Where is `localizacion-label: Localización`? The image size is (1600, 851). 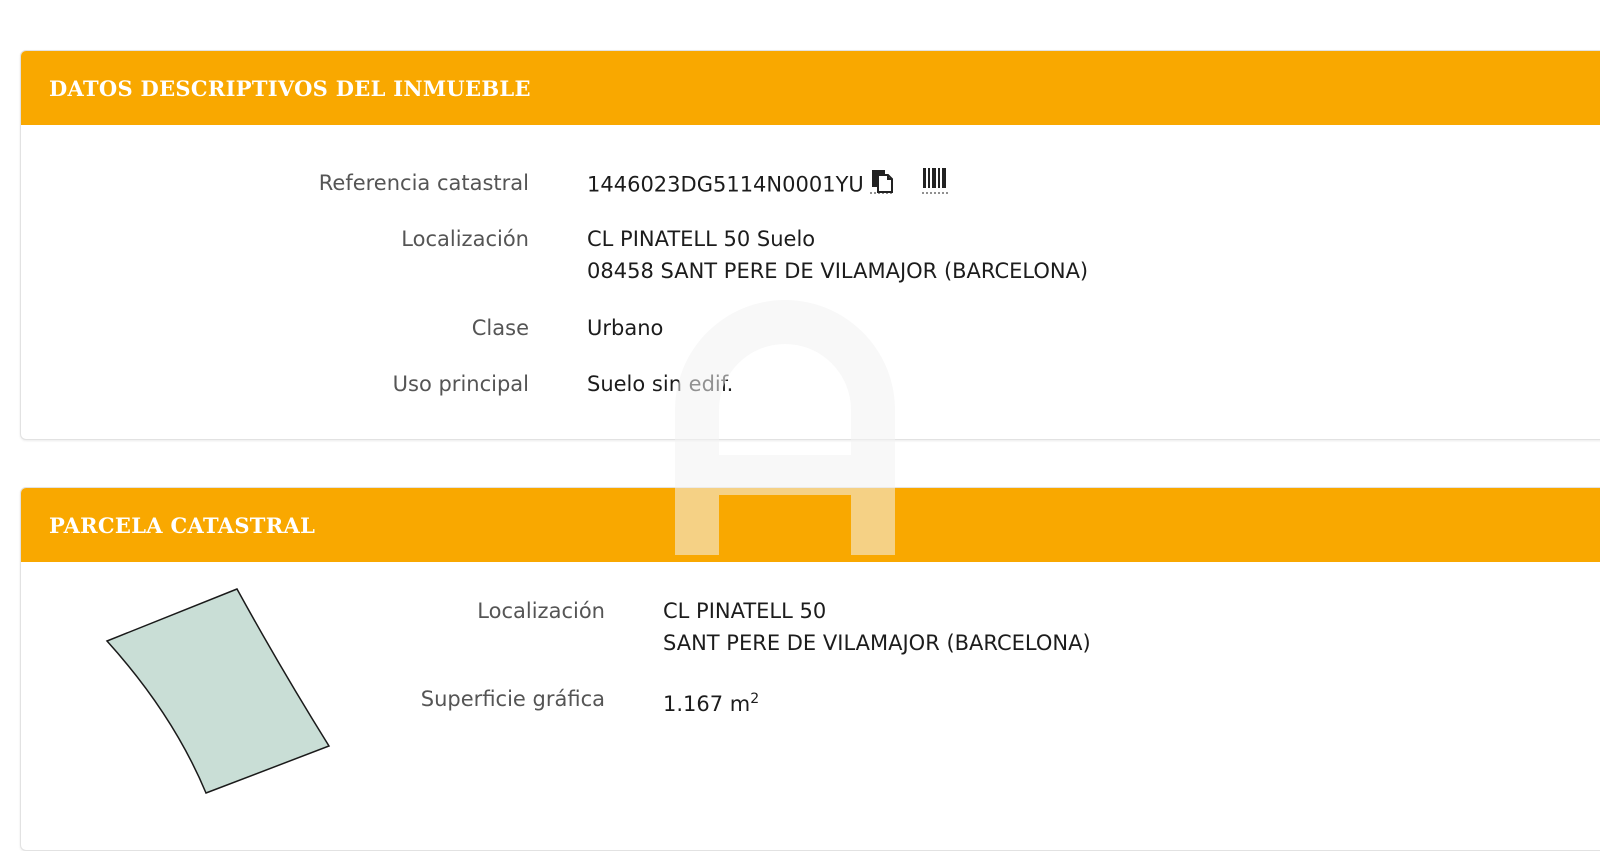 localizacion-label: Localización is located at coordinates (465, 239).